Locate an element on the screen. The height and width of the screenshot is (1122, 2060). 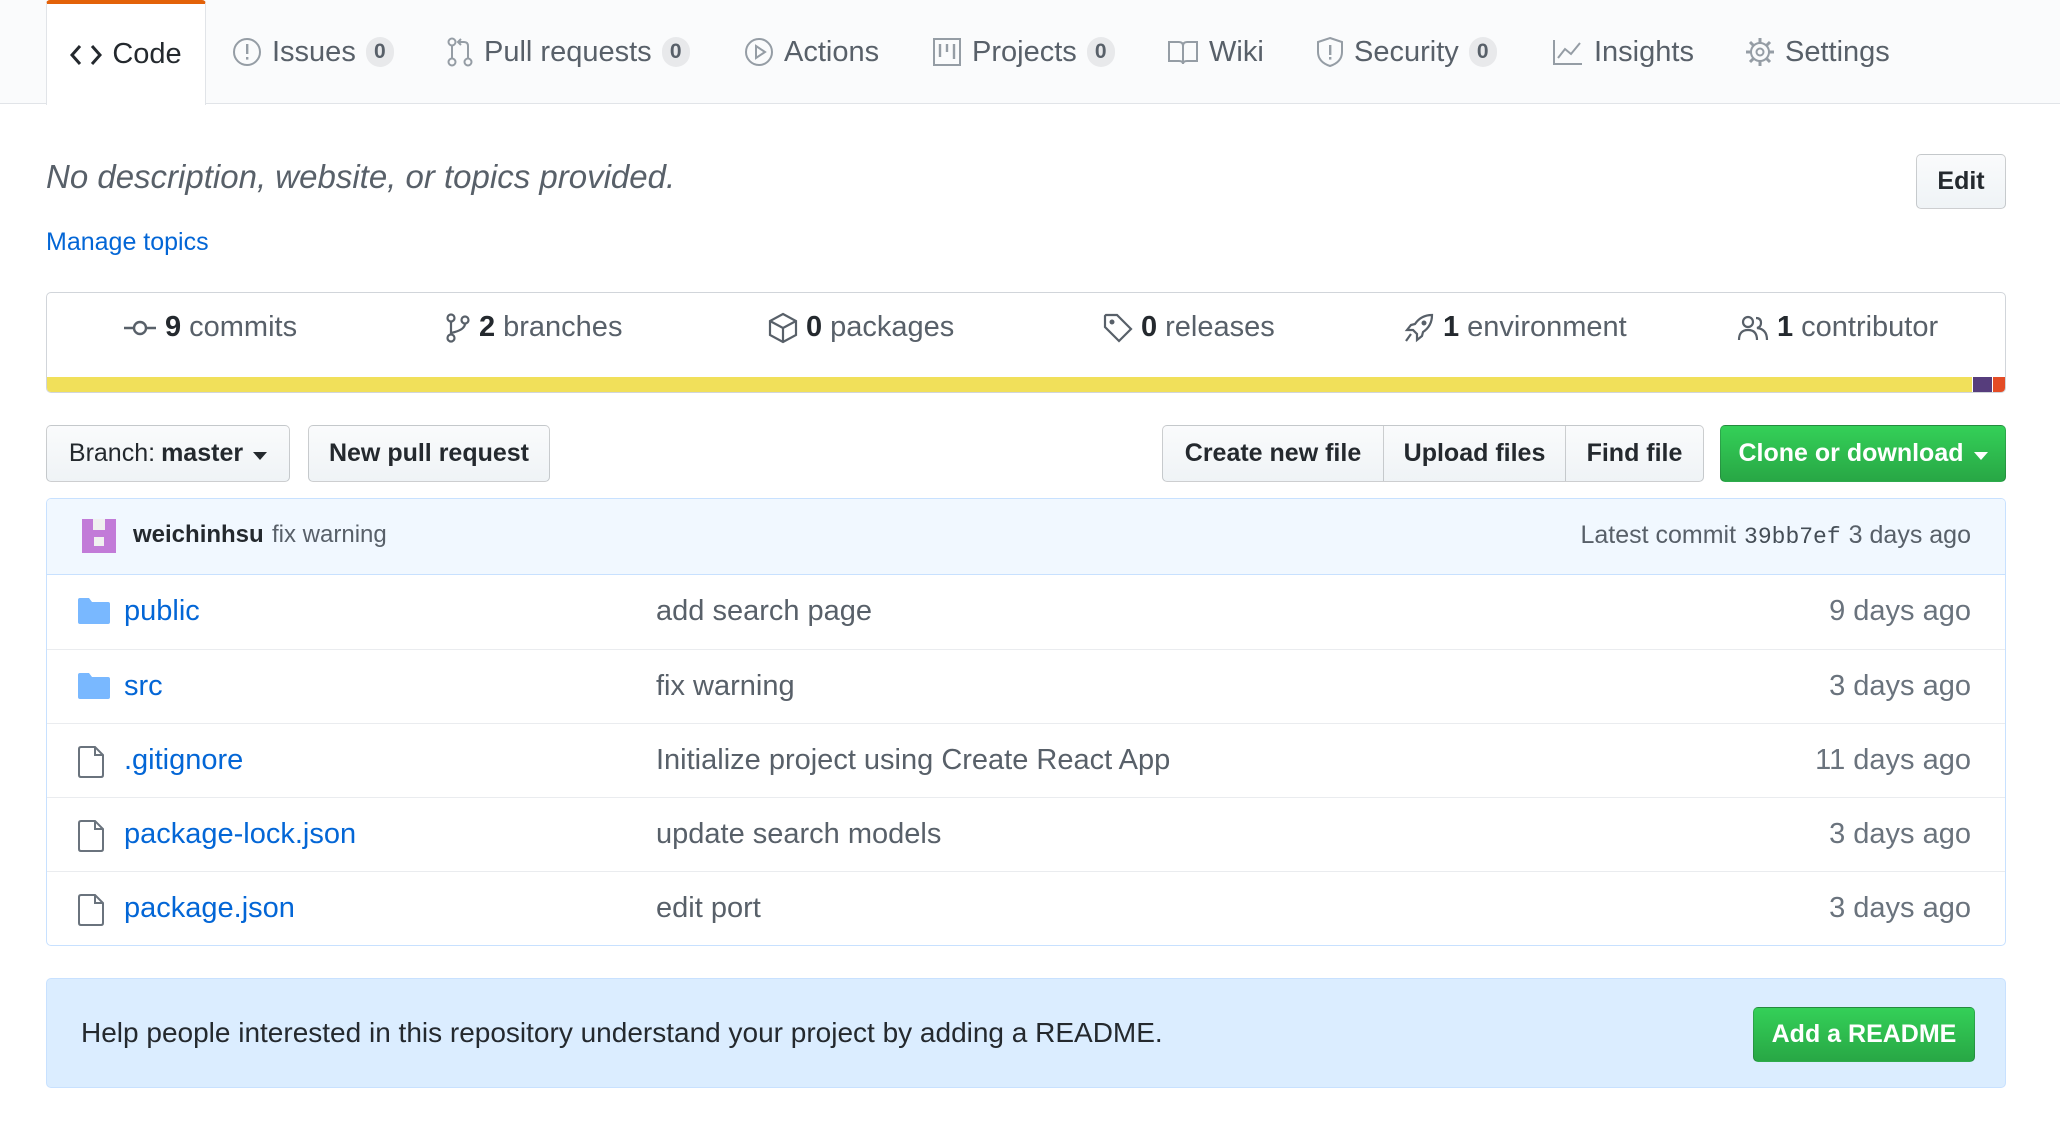
tab-projects: Projects 0 is located at coordinates (1023, 52).